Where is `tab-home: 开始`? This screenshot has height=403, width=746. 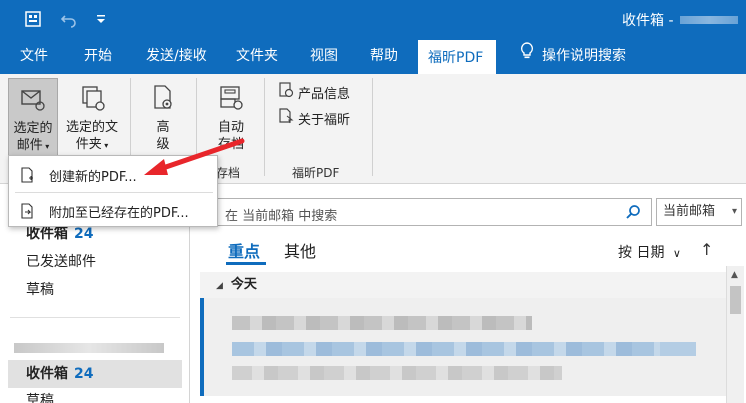
tab-home: 开始 is located at coordinates (98, 56).